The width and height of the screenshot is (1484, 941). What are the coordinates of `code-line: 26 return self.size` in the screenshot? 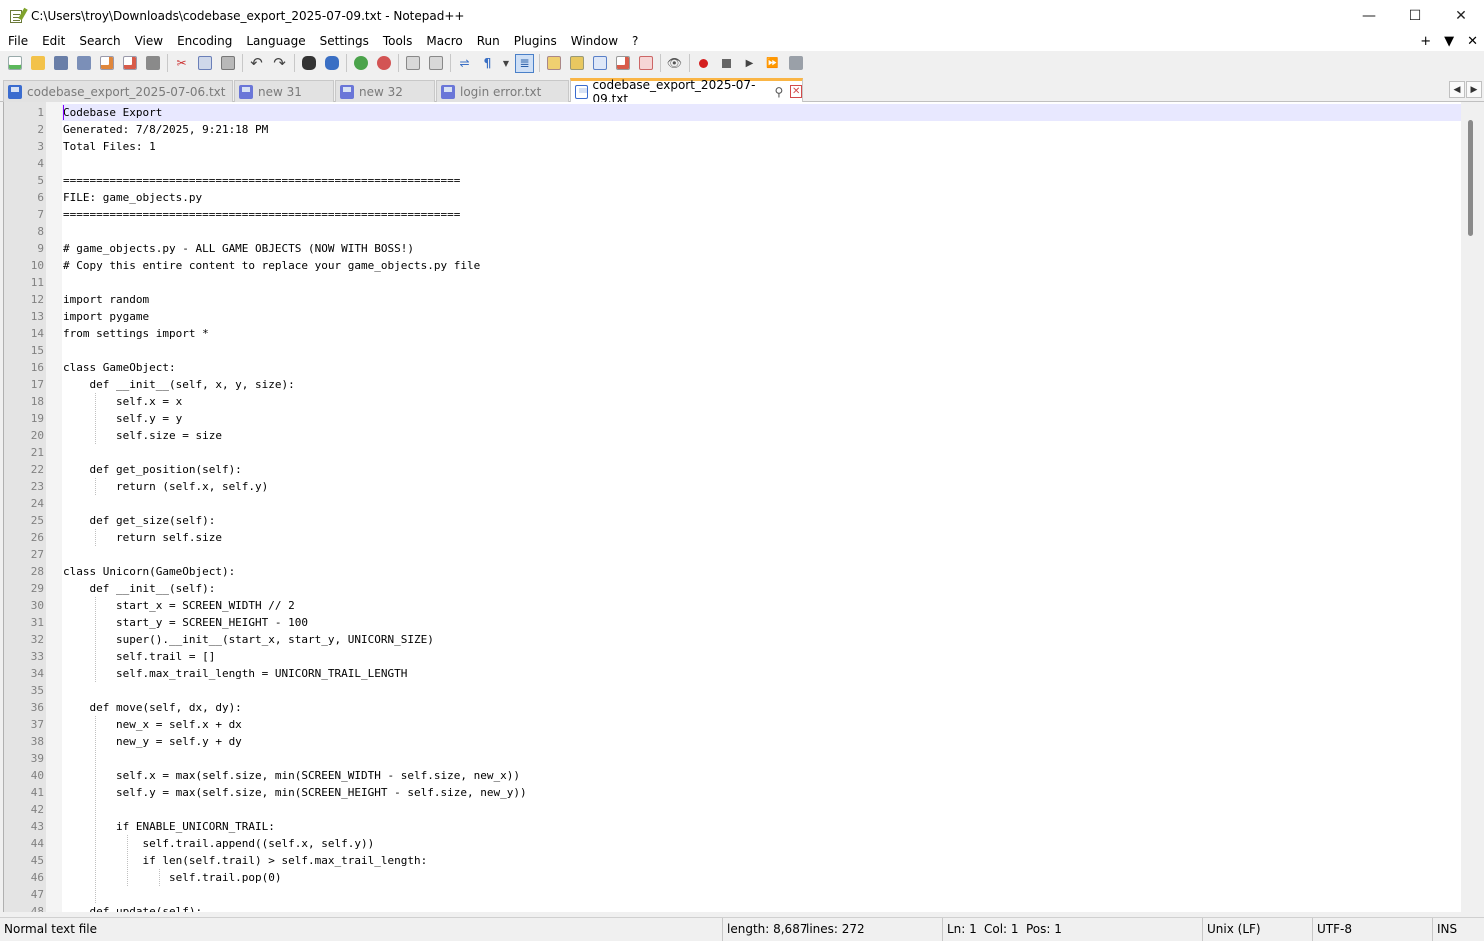 It's located at (746, 537).